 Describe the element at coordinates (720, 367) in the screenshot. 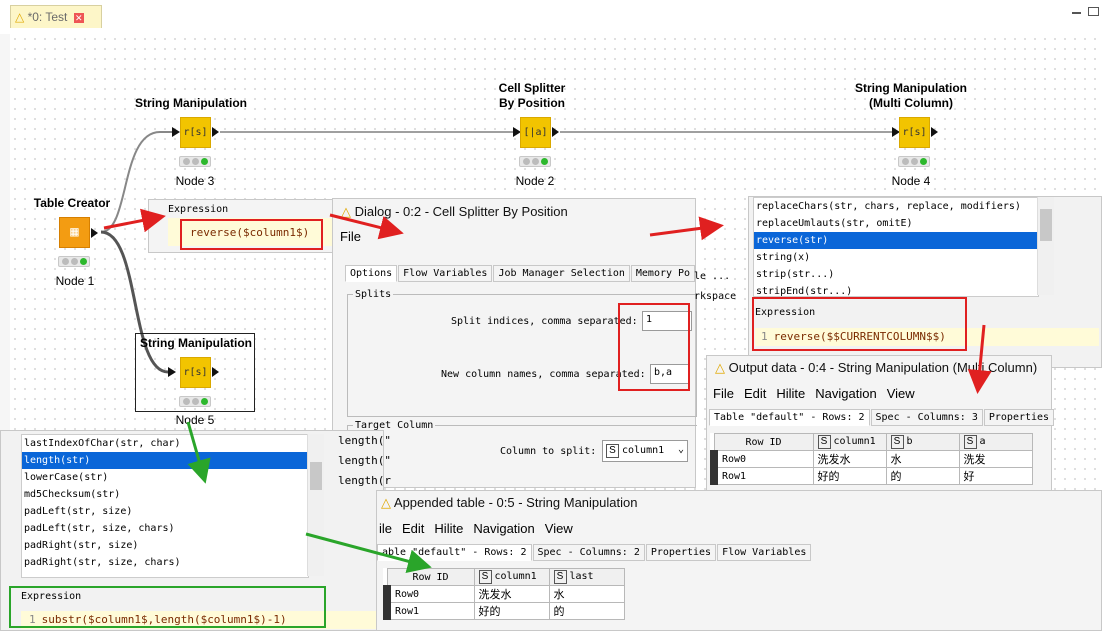

I see `warning-icon: △` at that location.